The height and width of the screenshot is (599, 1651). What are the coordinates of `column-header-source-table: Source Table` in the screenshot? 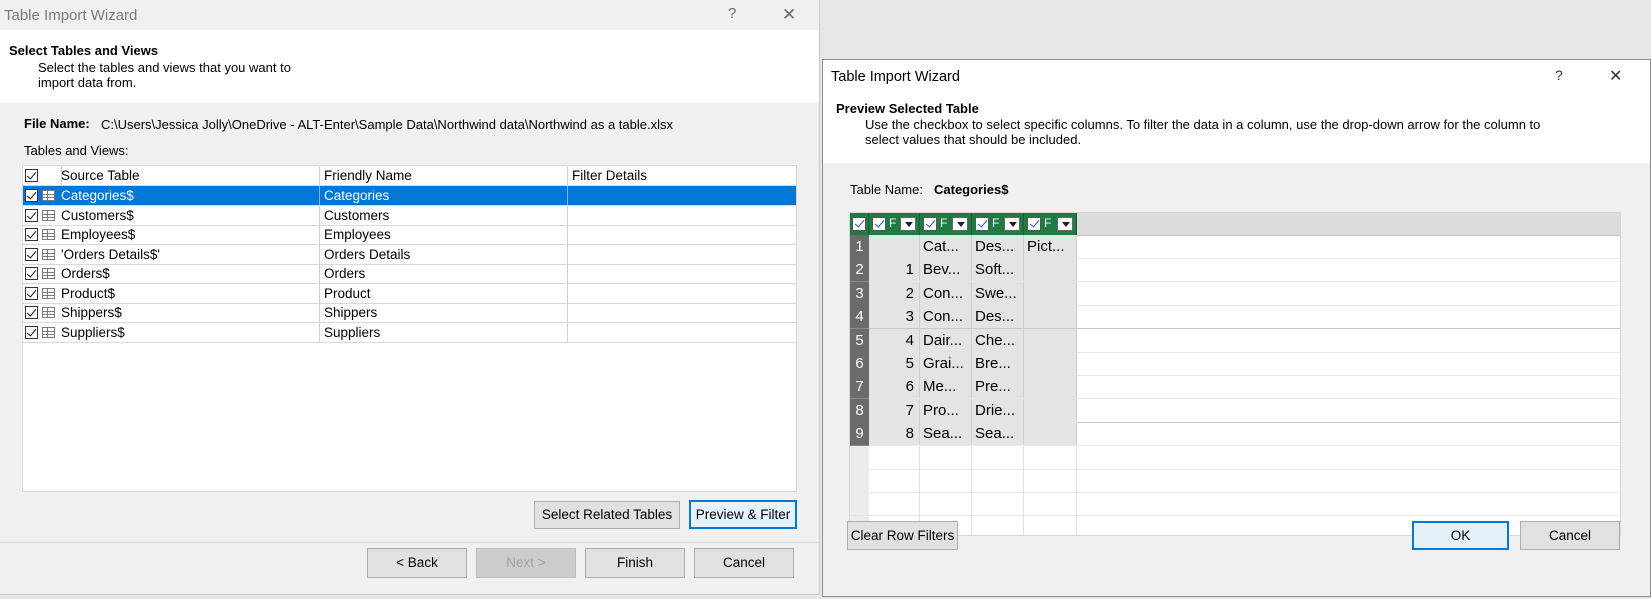 It's located at (188, 175).